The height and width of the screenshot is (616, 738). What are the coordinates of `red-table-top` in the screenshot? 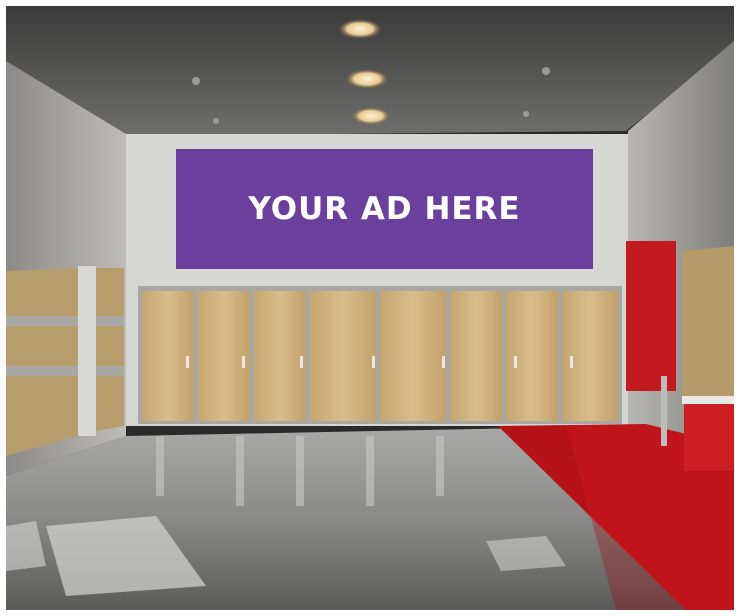 It's located at (708, 400).